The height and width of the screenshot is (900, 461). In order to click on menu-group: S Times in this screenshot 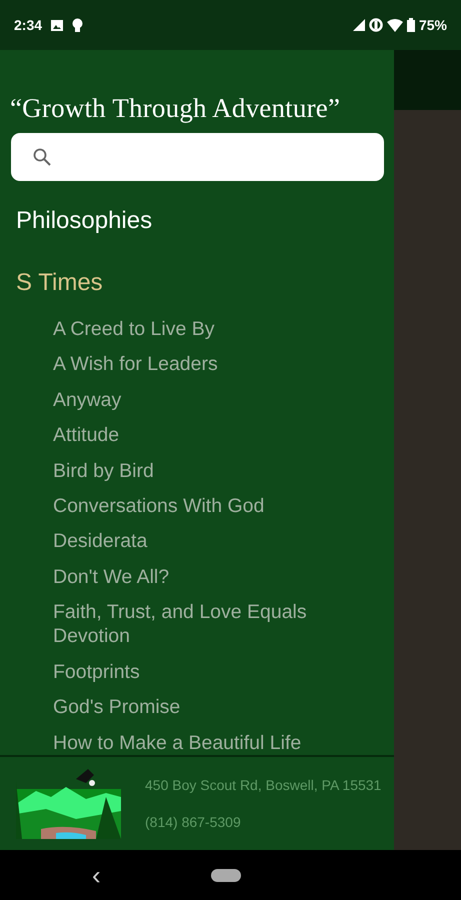, I will do `click(205, 283)`.